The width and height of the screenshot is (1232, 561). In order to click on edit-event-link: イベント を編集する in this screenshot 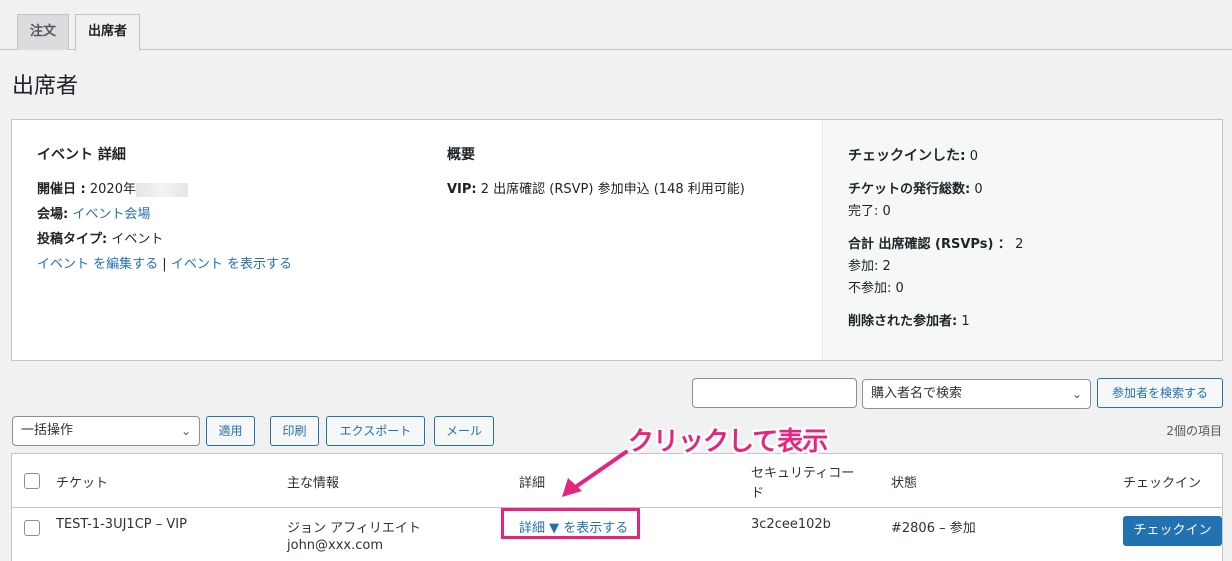, I will do `click(97, 264)`.